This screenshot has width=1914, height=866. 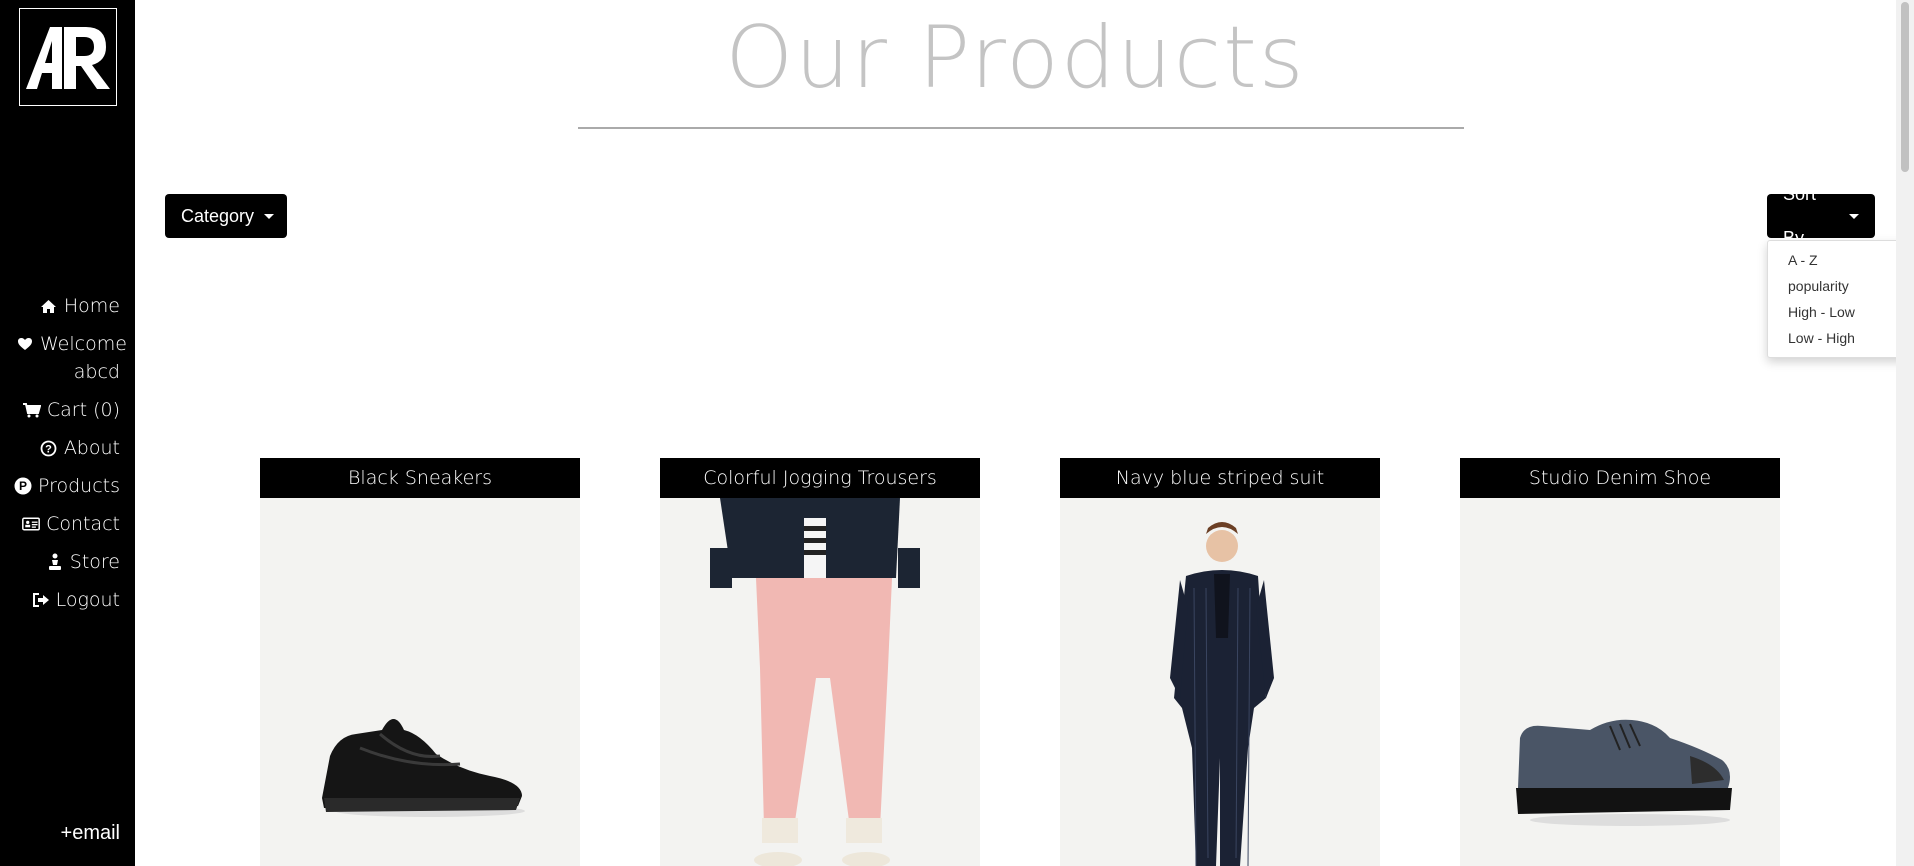 What do you see at coordinates (49, 306) in the screenshot?
I see `home-icon` at bounding box center [49, 306].